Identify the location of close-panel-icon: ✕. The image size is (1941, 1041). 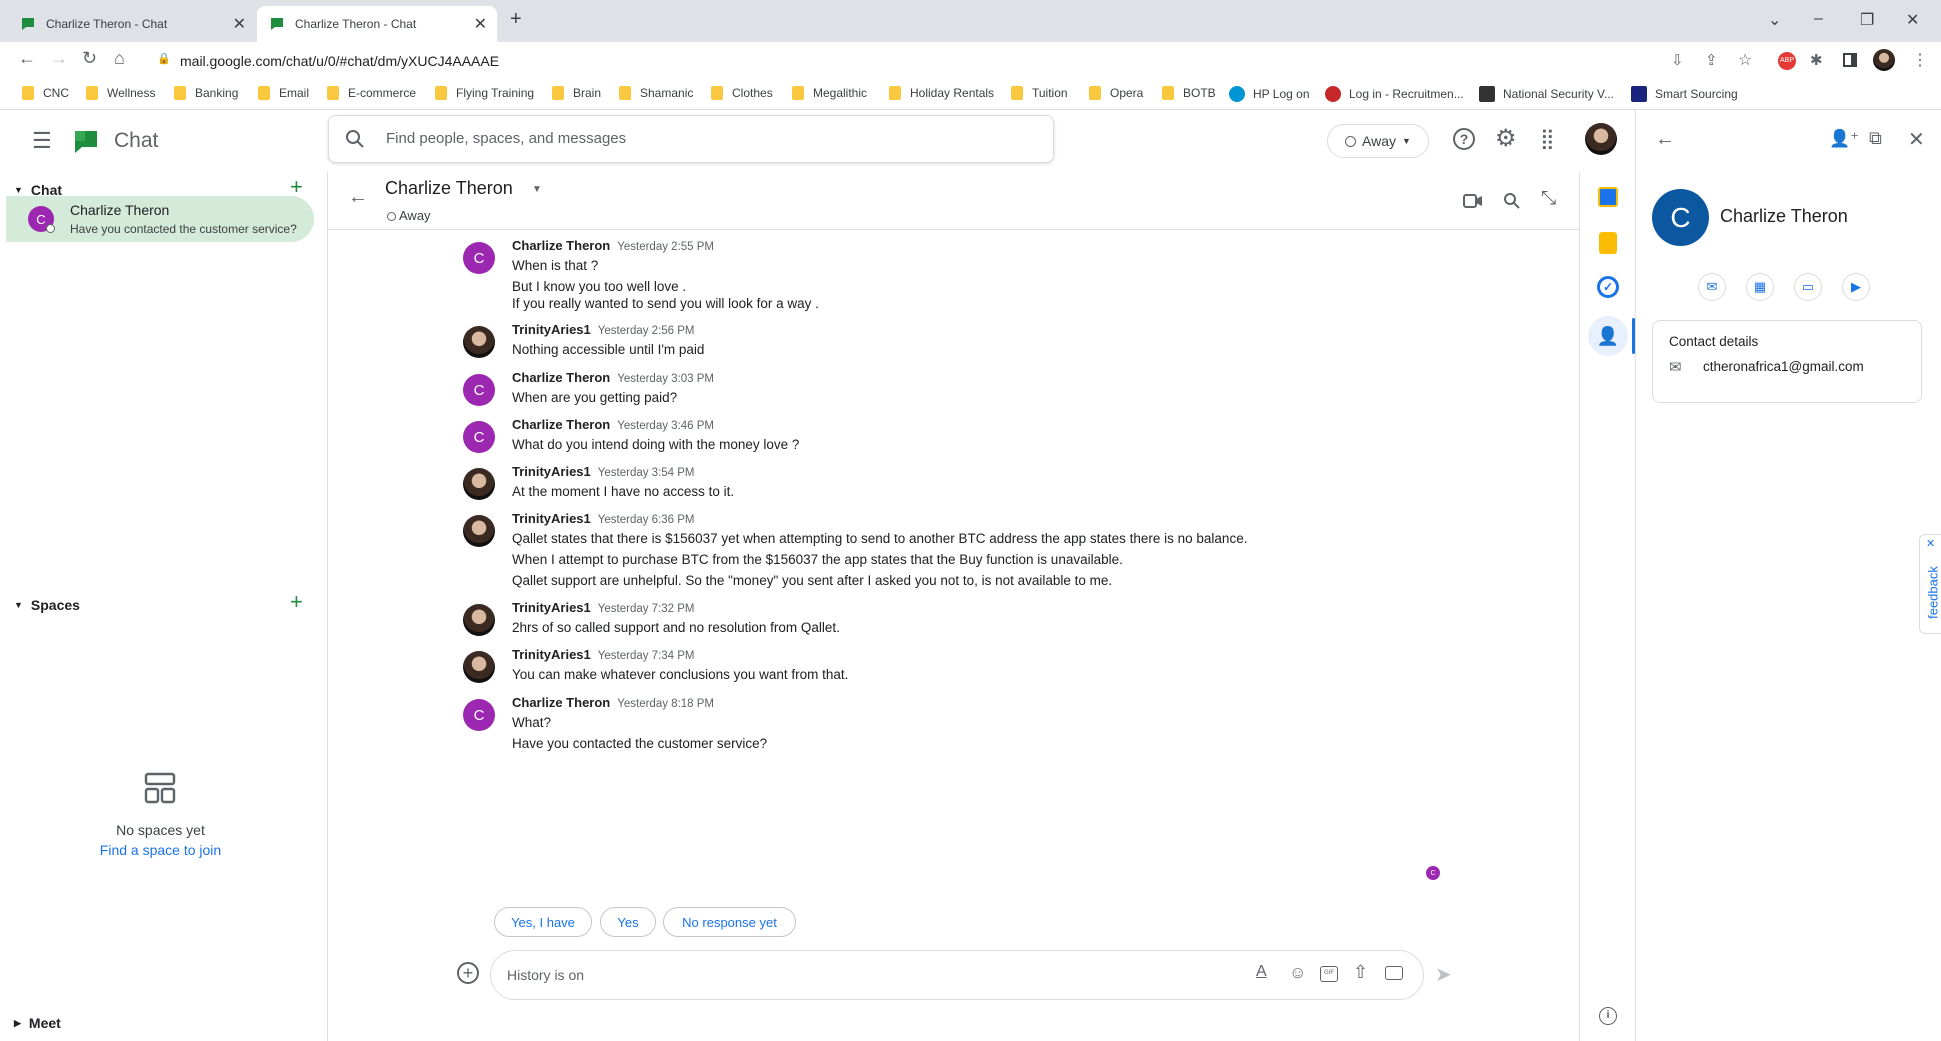
(1916, 139).